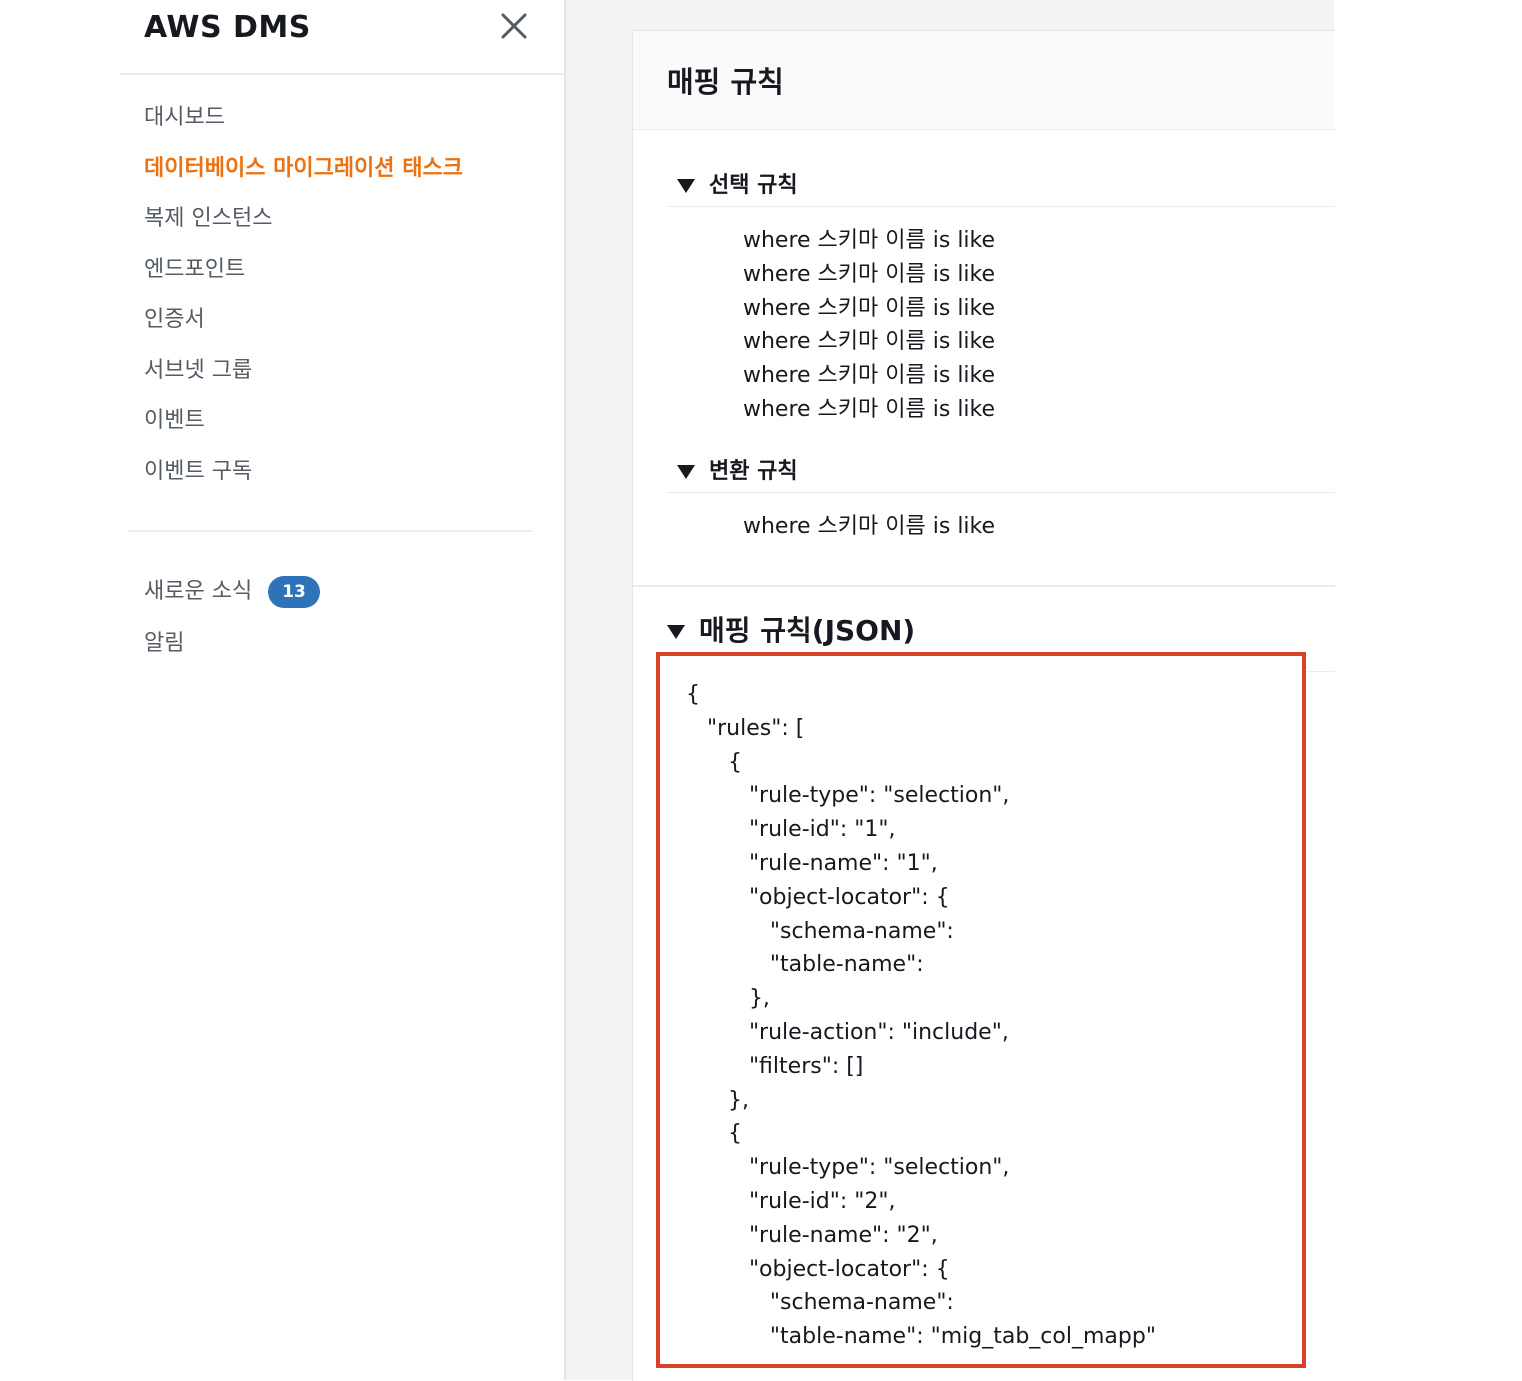  Describe the element at coordinates (294, 592) in the screenshot. I see `notification-count-badge: 13` at that location.